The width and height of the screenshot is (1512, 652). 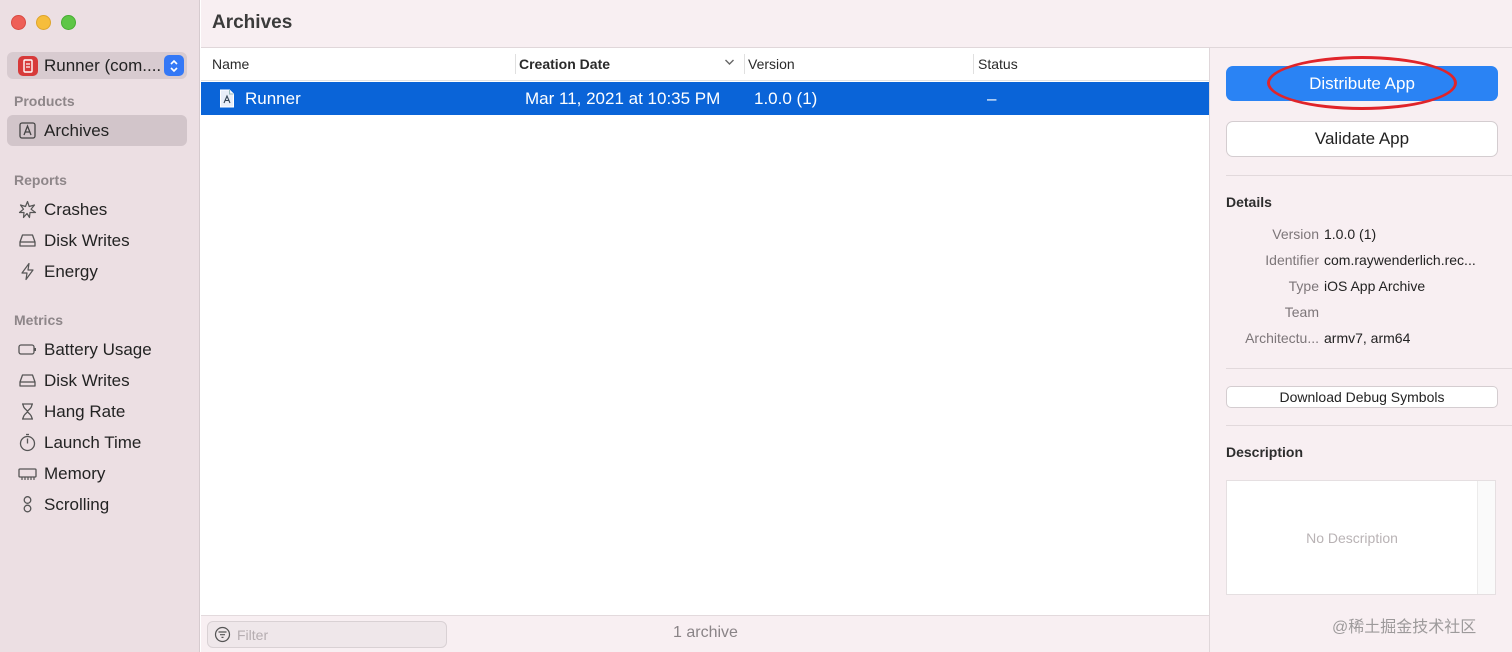 I want to click on bottom-bar: 1 archive, so click(x=705, y=633).